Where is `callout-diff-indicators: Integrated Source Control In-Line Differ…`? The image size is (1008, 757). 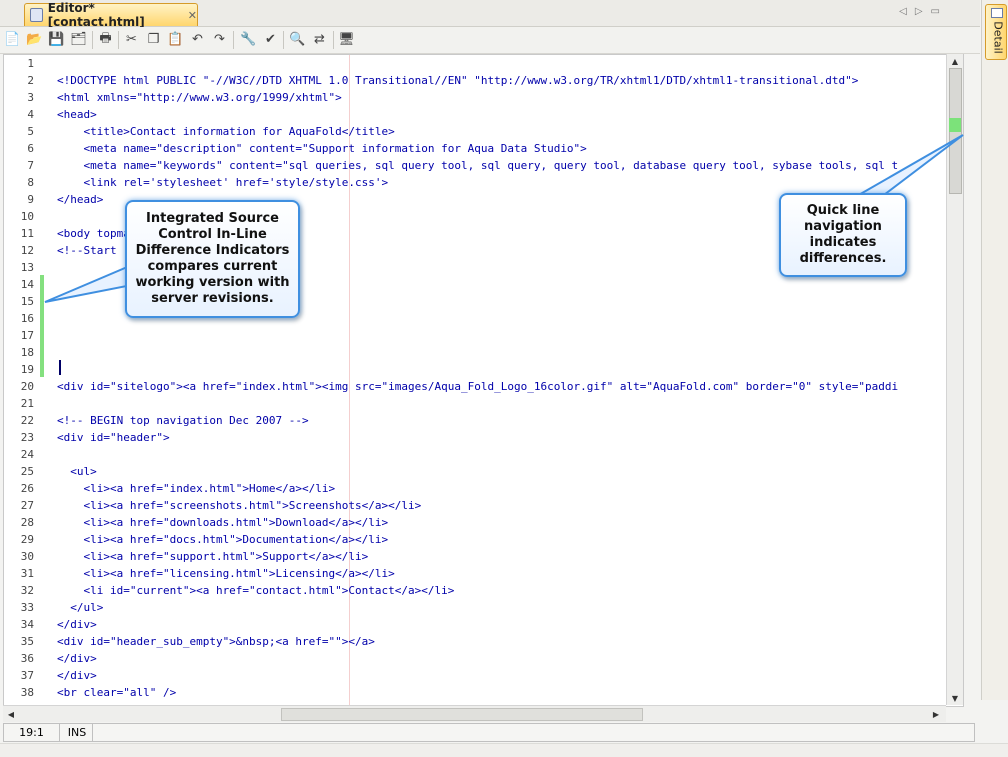
callout-diff-indicators: Integrated Source Control In-Line Differ… is located at coordinates (212, 259).